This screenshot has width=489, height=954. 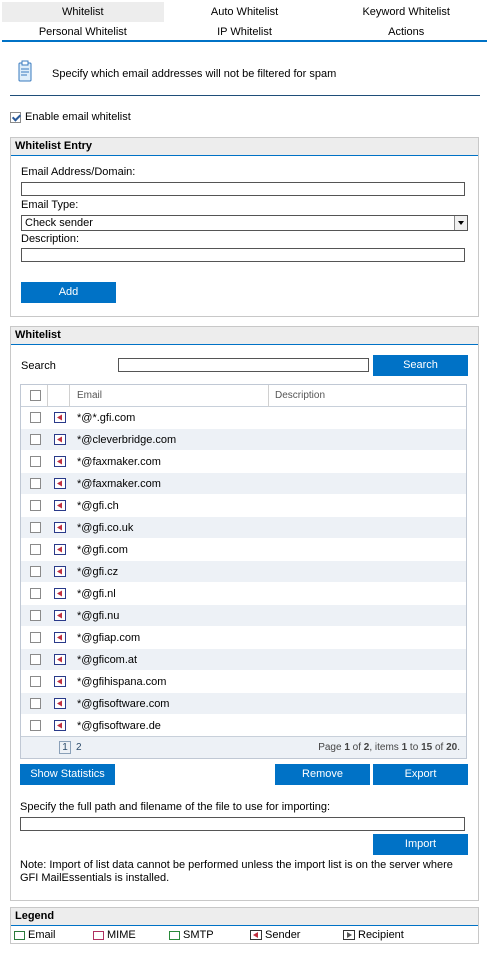 What do you see at coordinates (243, 506) in the screenshot?
I see `table-row: *@gfi.ch` at bounding box center [243, 506].